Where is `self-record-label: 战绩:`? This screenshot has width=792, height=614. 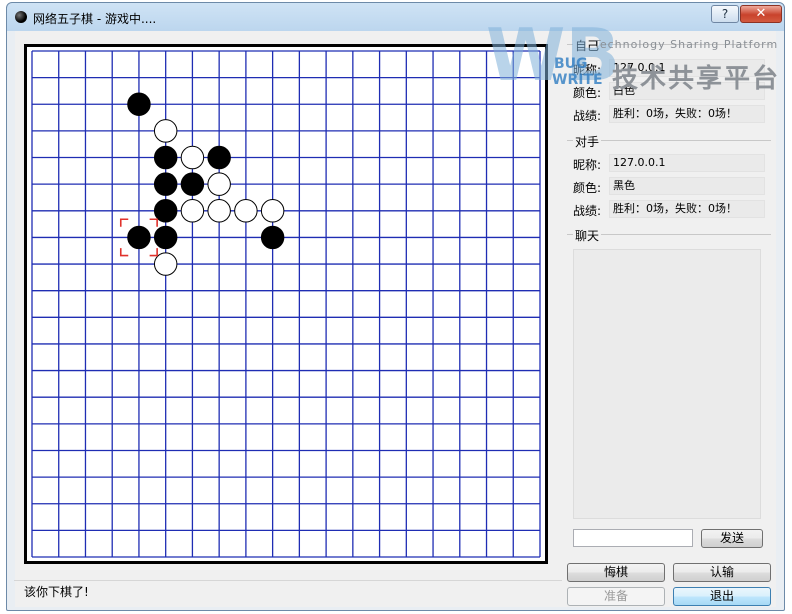 self-record-label: 战绩: is located at coordinates (587, 116).